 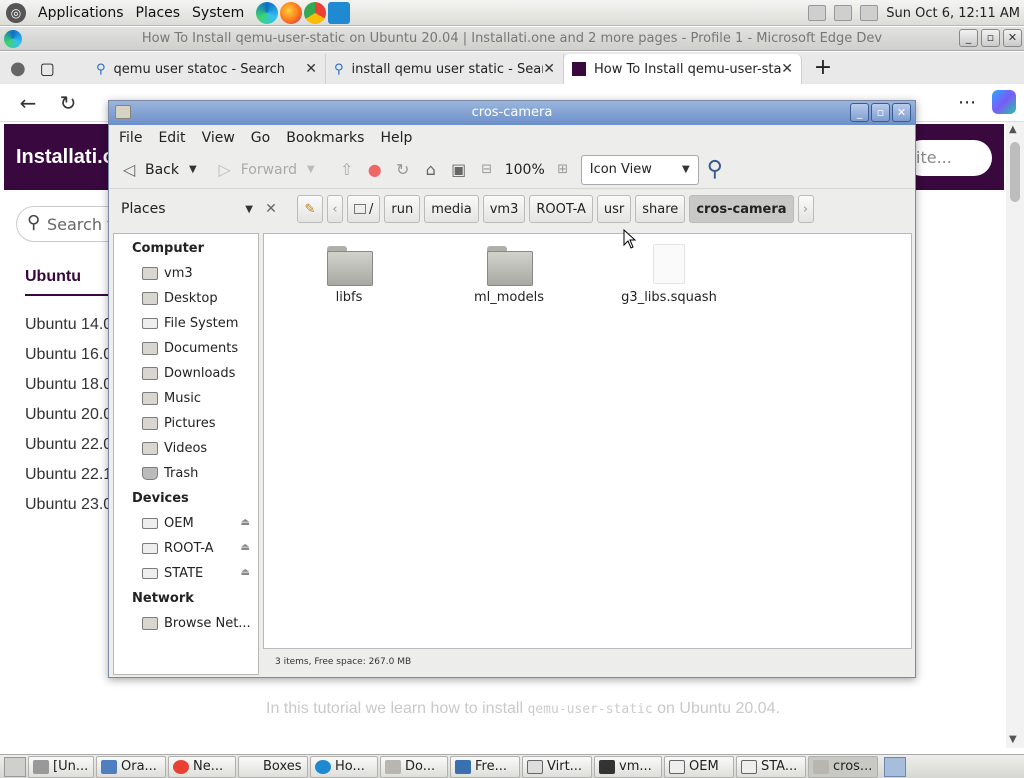 I want to click on file-item-ml-models: ml_models, so click(x=509, y=275).